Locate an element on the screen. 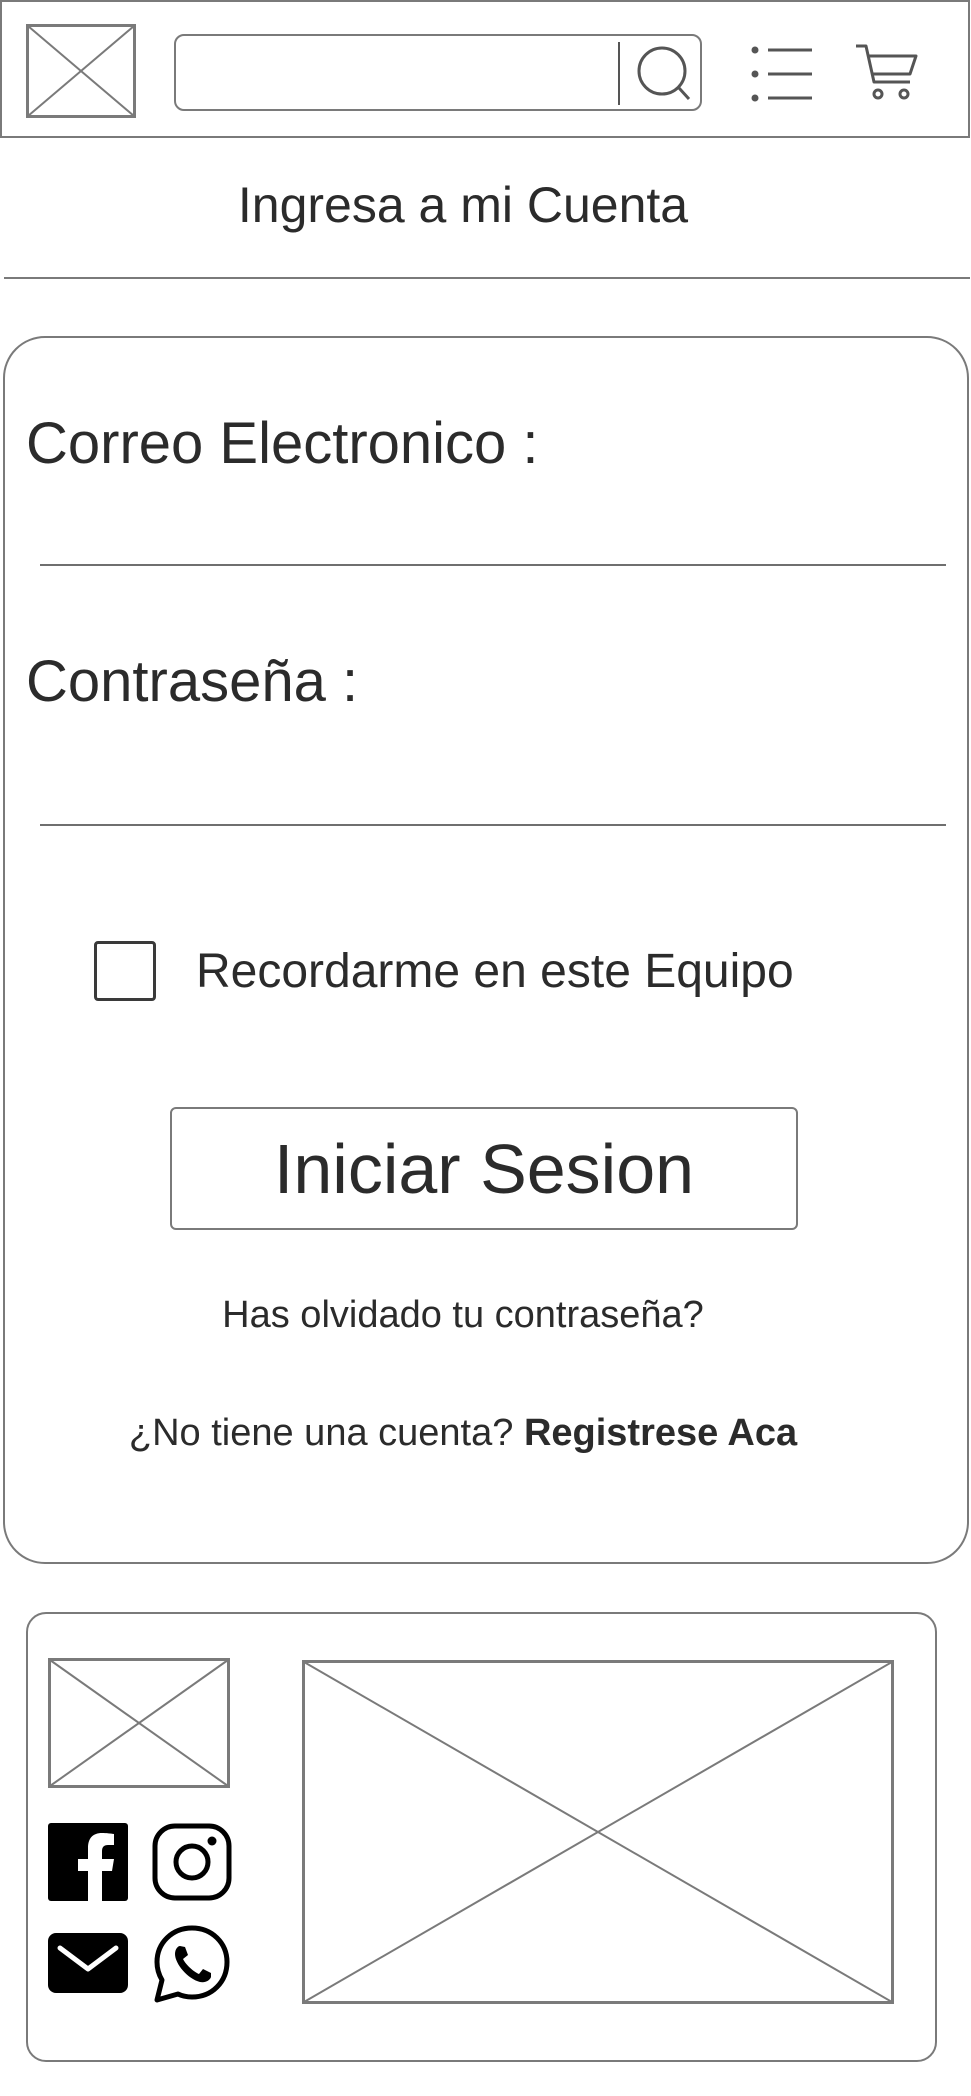 Image resolution: width=971 pixels, height=2096 pixels. menu-list-icon is located at coordinates (783, 74).